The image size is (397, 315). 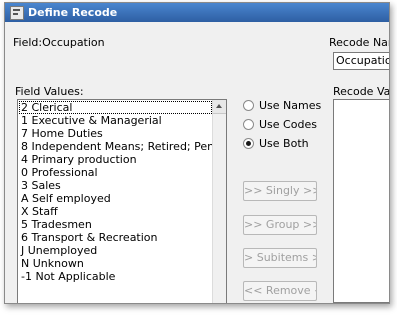 What do you see at coordinates (219, 107) in the screenshot?
I see `scroll-up-arrow-icon` at bounding box center [219, 107].